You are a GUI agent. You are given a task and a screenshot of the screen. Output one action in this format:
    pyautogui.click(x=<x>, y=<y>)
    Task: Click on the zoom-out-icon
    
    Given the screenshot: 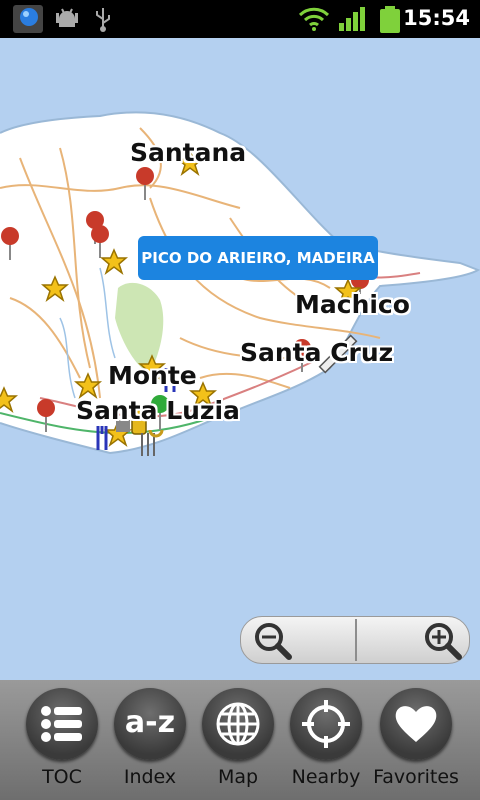 What is the action you would take?
    pyautogui.click(x=273, y=641)
    